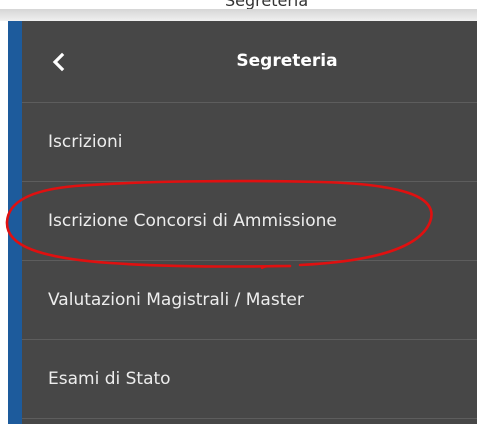  Describe the element at coordinates (109, 379) in the screenshot. I see `menu-item-label: Esami di Stato` at that location.